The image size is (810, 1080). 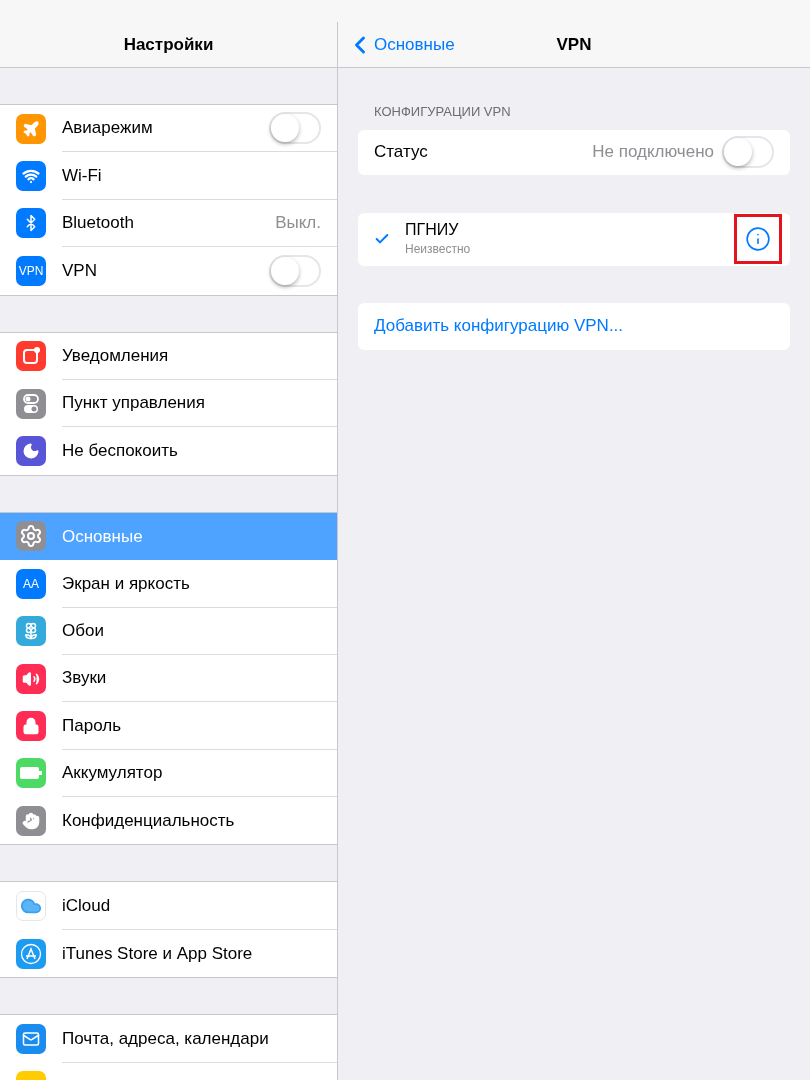 What do you see at coordinates (168, 44) in the screenshot?
I see `sidebar-title: Настройки` at bounding box center [168, 44].